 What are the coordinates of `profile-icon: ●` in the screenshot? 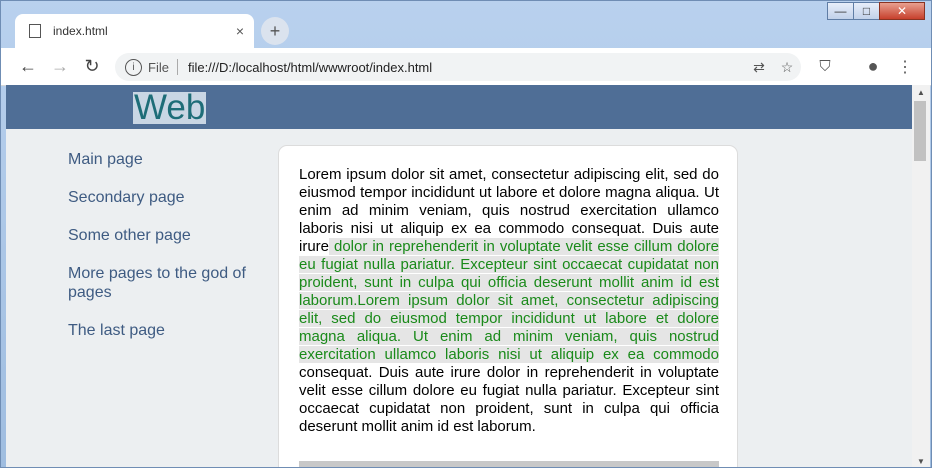 It's located at (873, 66).